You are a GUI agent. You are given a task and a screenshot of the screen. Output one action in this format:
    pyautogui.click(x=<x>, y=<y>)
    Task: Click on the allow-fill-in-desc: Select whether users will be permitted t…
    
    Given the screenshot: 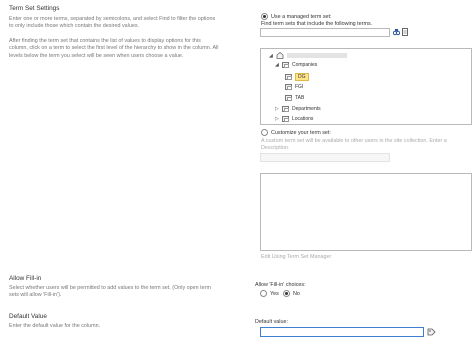 What is the action you would take?
    pyautogui.click(x=110, y=292)
    